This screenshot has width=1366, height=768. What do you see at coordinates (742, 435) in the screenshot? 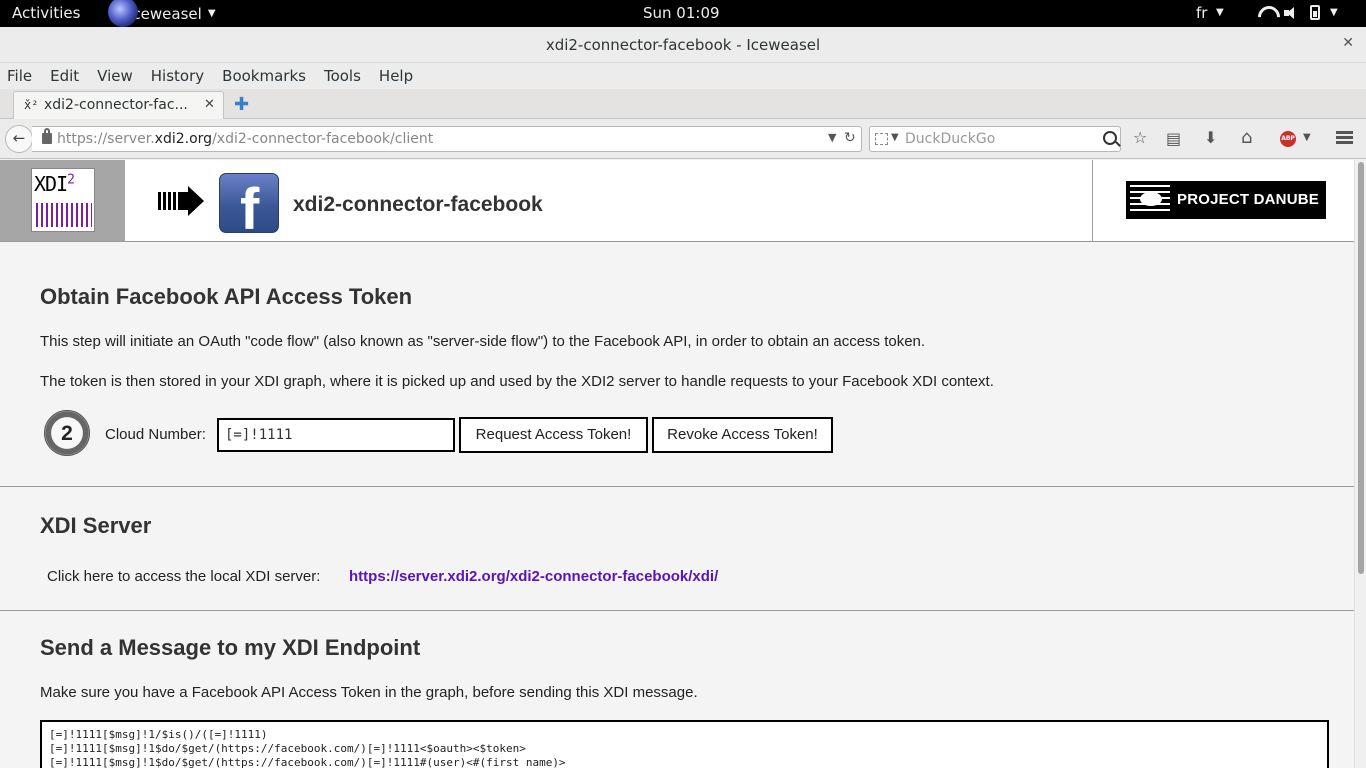
I see `revoke-access-token-button: Revoke Access Token!` at bounding box center [742, 435].